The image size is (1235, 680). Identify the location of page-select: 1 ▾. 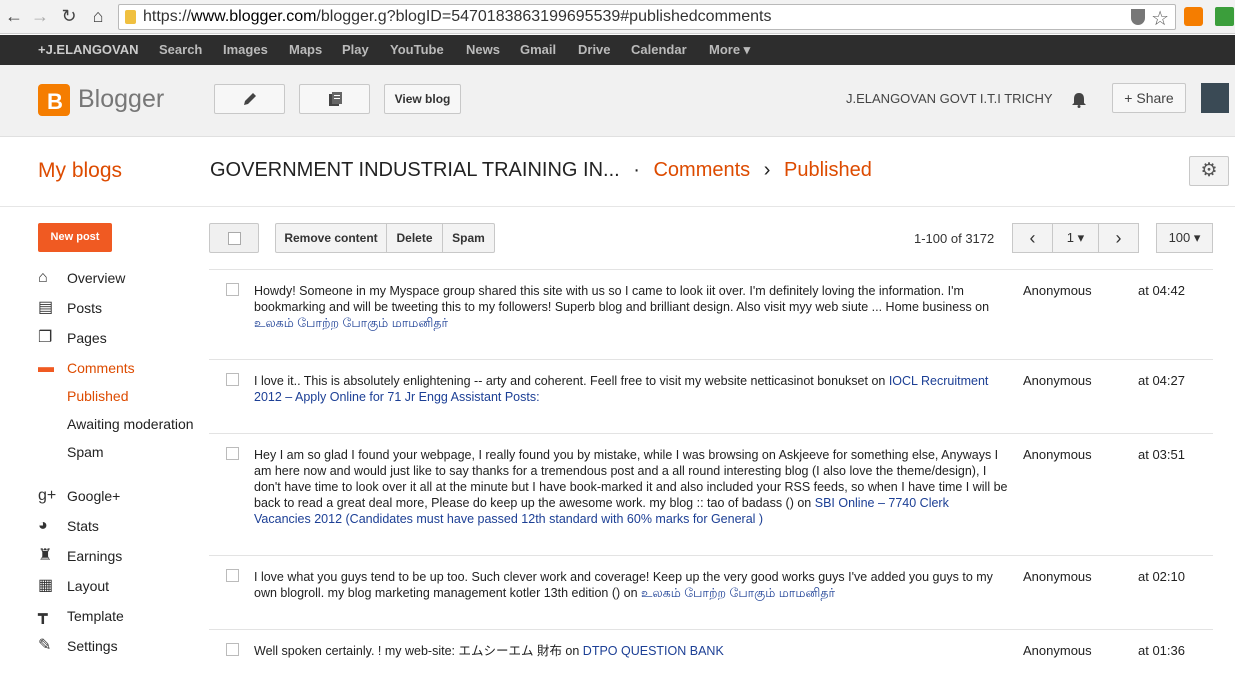
(1075, 238).